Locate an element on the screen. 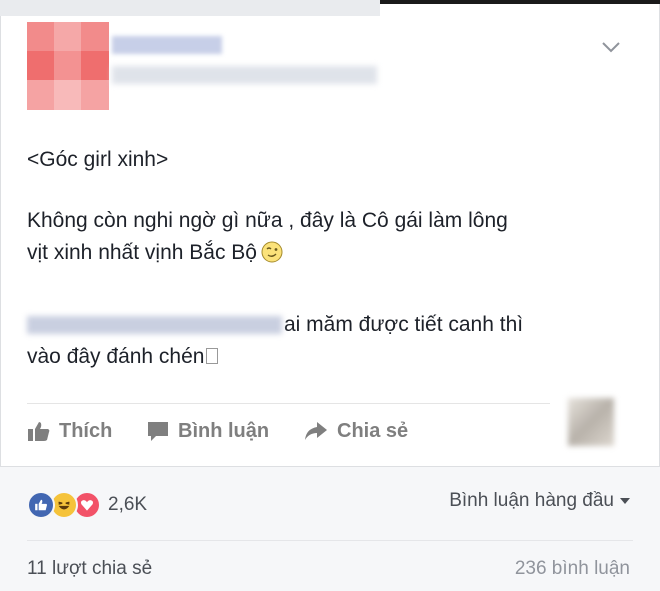 This screenshot has width=660, height=591. caret-down-icon is located at coordinates (625, 501).